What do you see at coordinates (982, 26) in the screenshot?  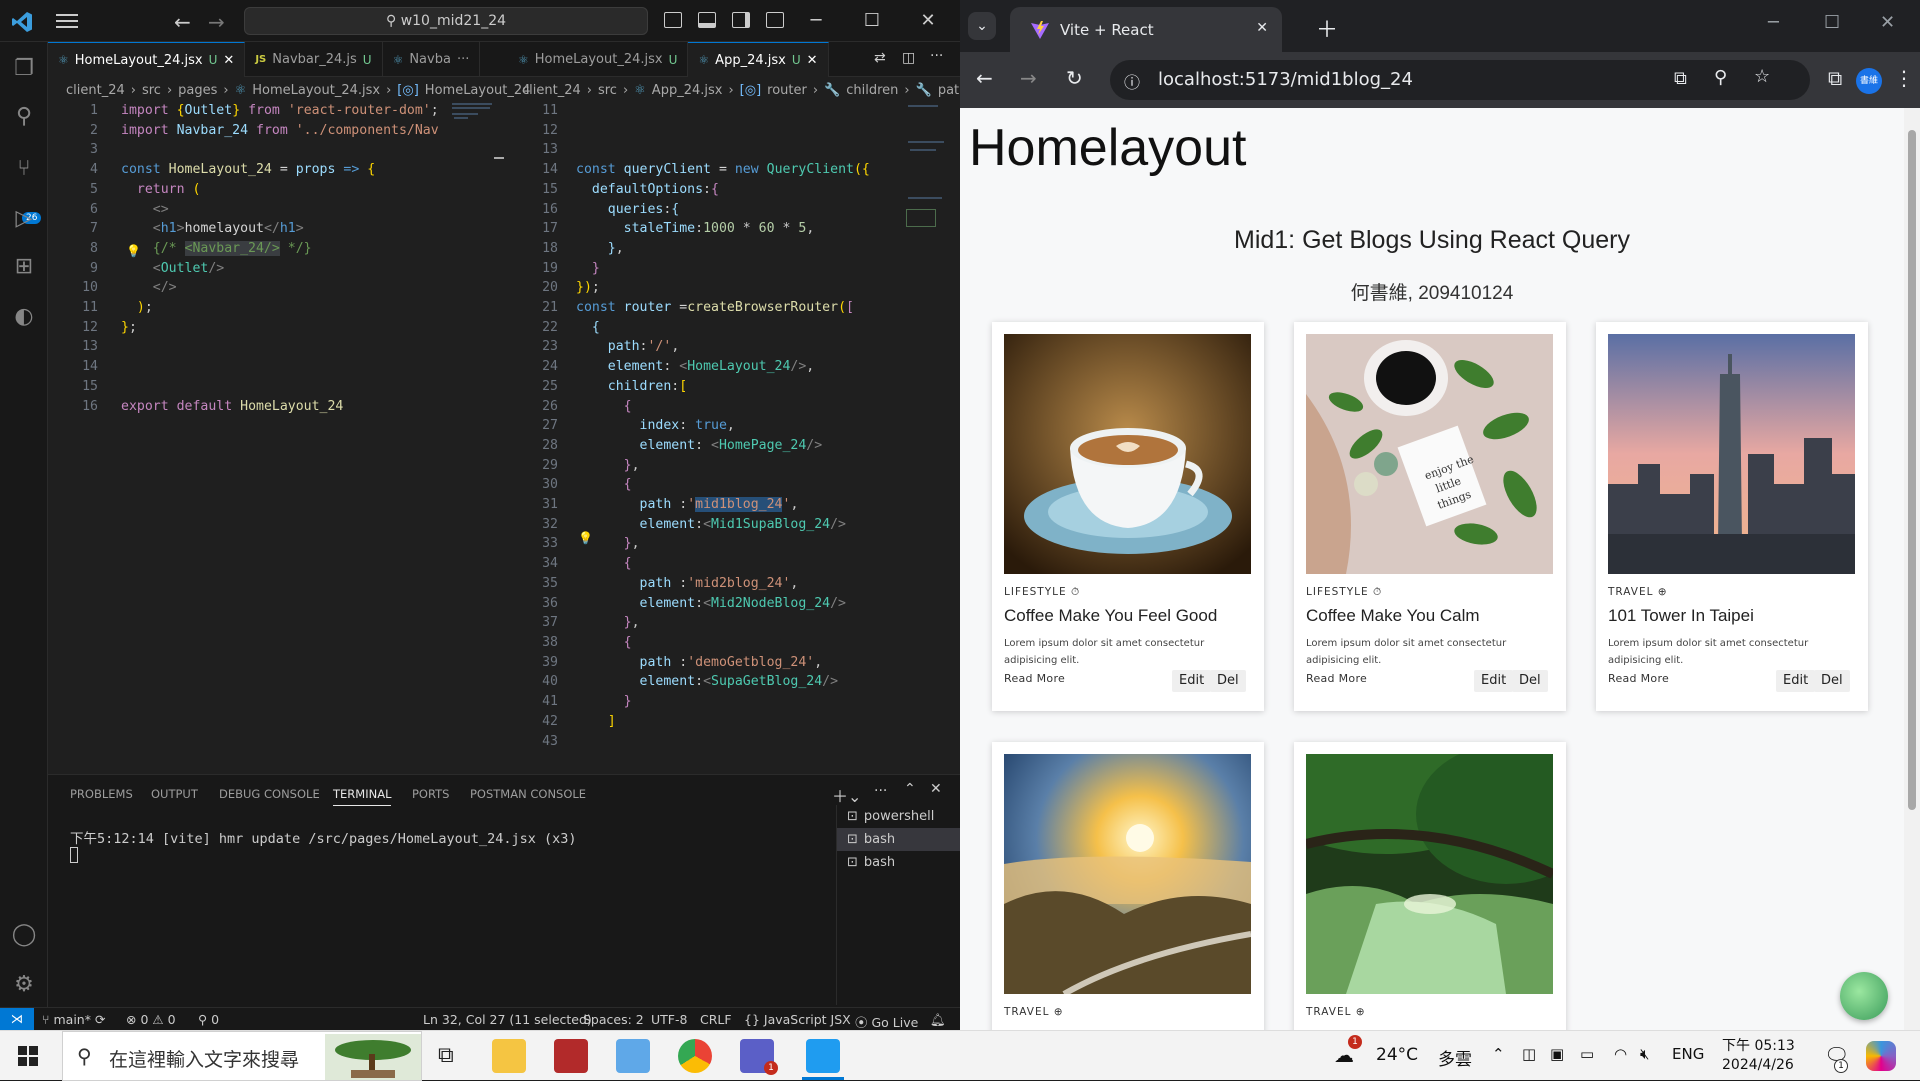 I see `tab-search-icon: ⌄` at bounding box center [982, 26].